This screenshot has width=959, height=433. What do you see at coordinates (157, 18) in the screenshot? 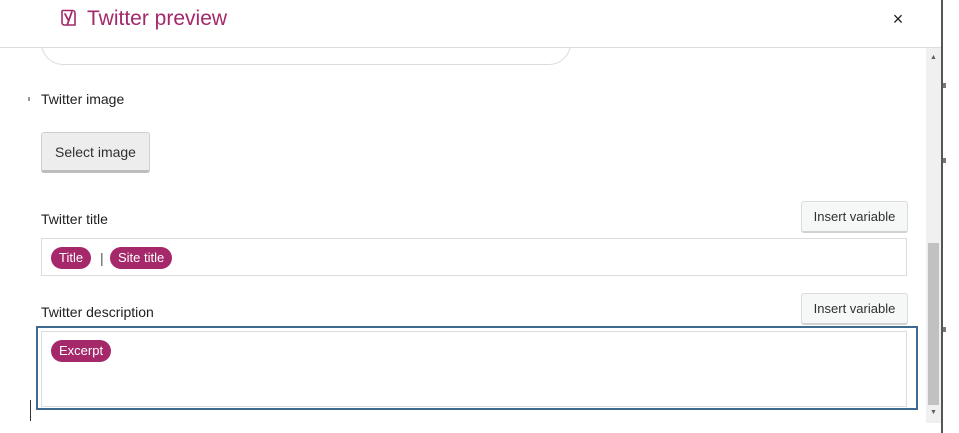
I see `modal-title: Twitter preview` at bounding box center [157, 18].